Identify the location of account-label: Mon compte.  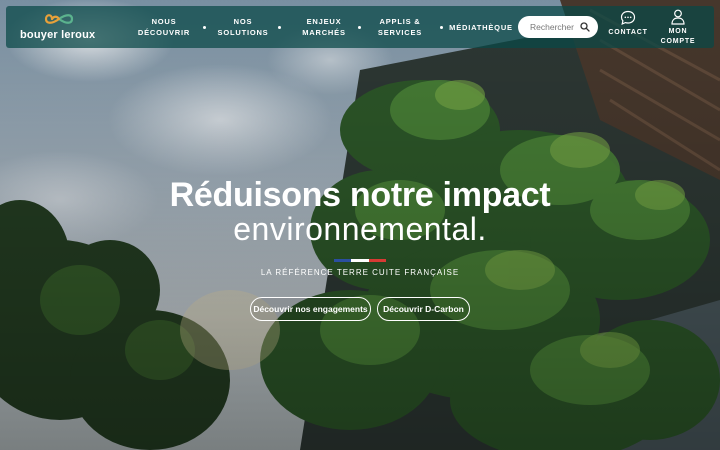
(678, 36).